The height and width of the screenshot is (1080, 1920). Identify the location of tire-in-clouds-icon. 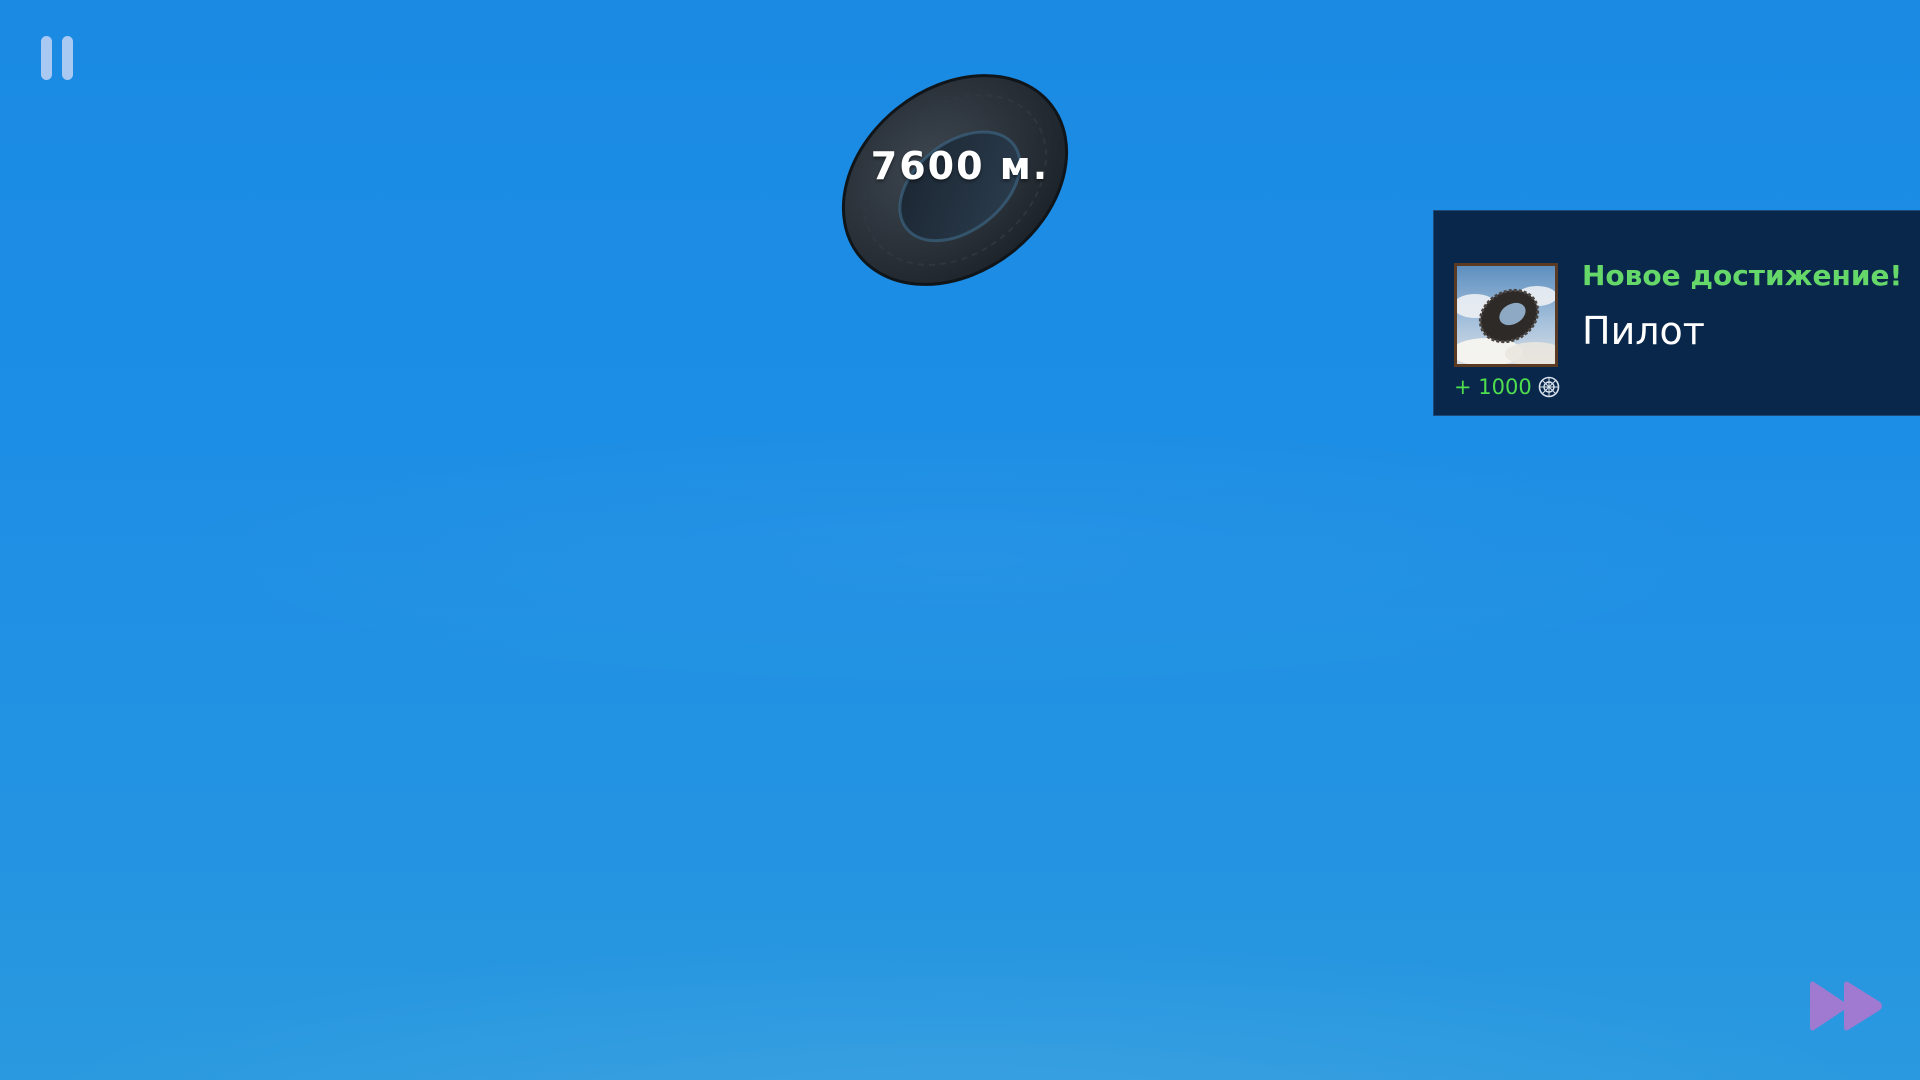
(1506, 315).